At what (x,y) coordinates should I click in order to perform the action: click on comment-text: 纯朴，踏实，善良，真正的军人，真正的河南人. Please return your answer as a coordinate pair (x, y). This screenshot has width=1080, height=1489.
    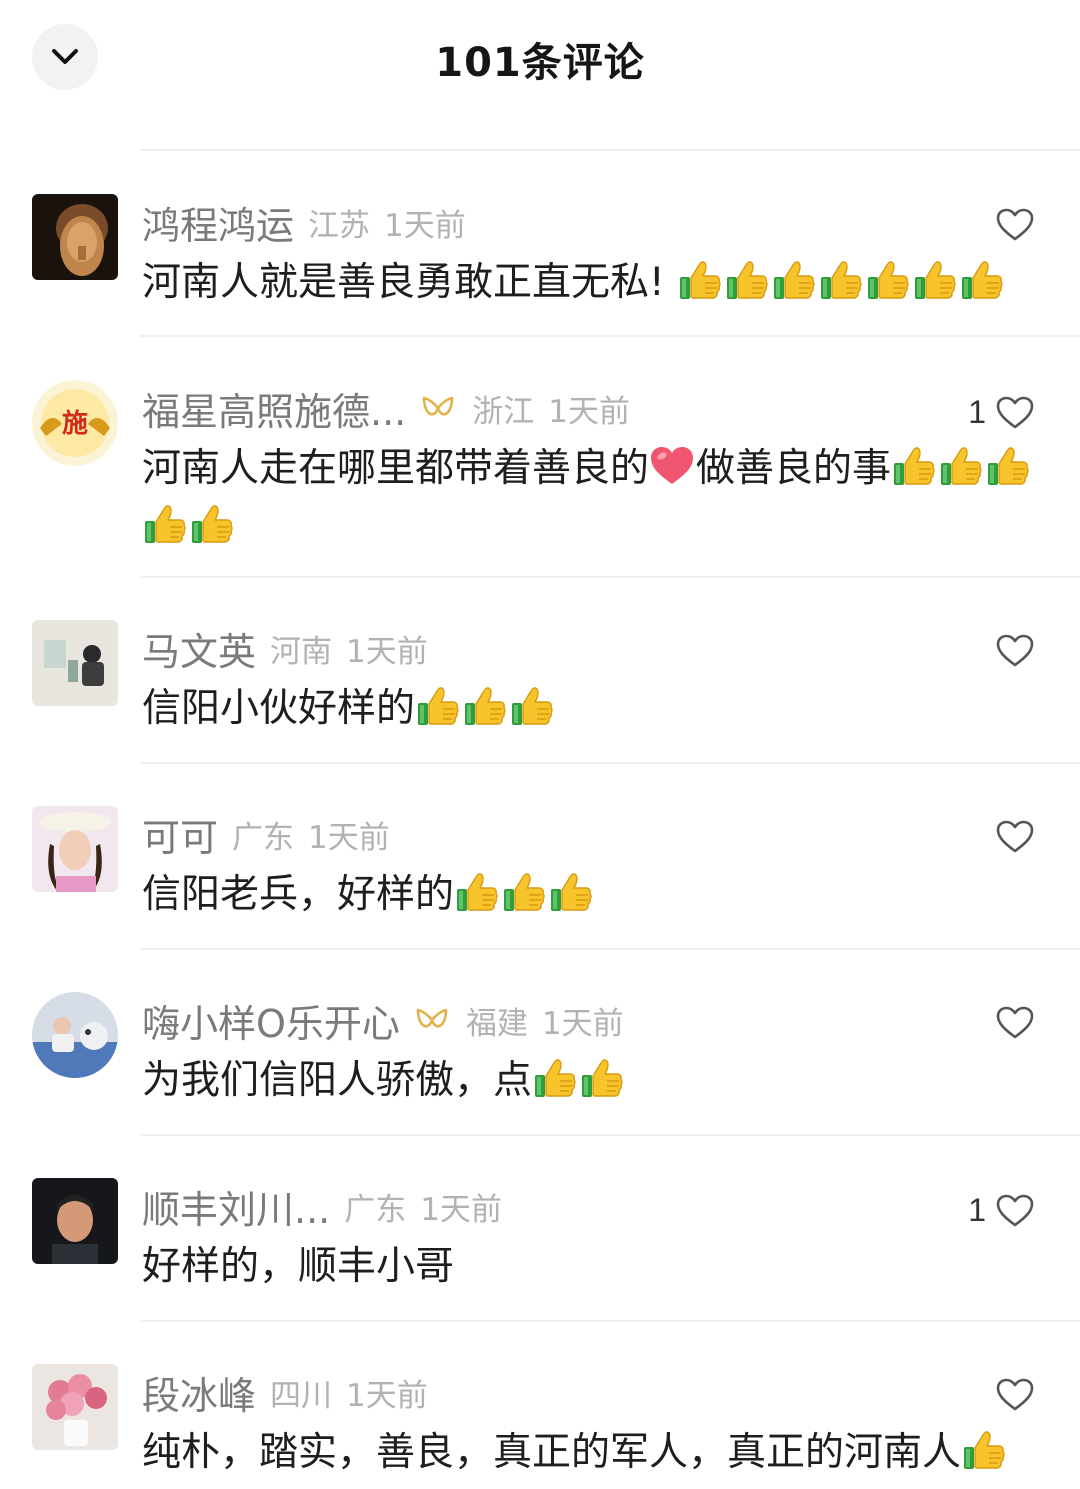
    Looking at the image, I should click on (597, 1453).